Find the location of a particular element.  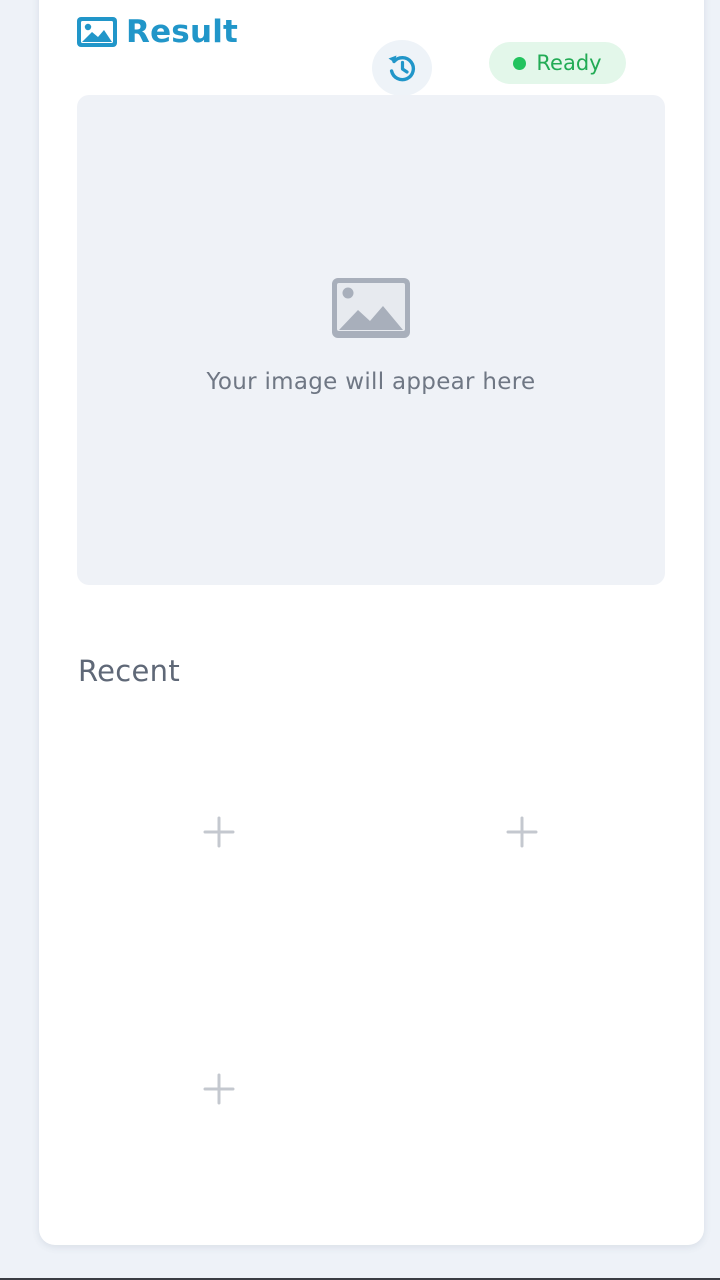

image-icon is located at coordinates (97, 32).